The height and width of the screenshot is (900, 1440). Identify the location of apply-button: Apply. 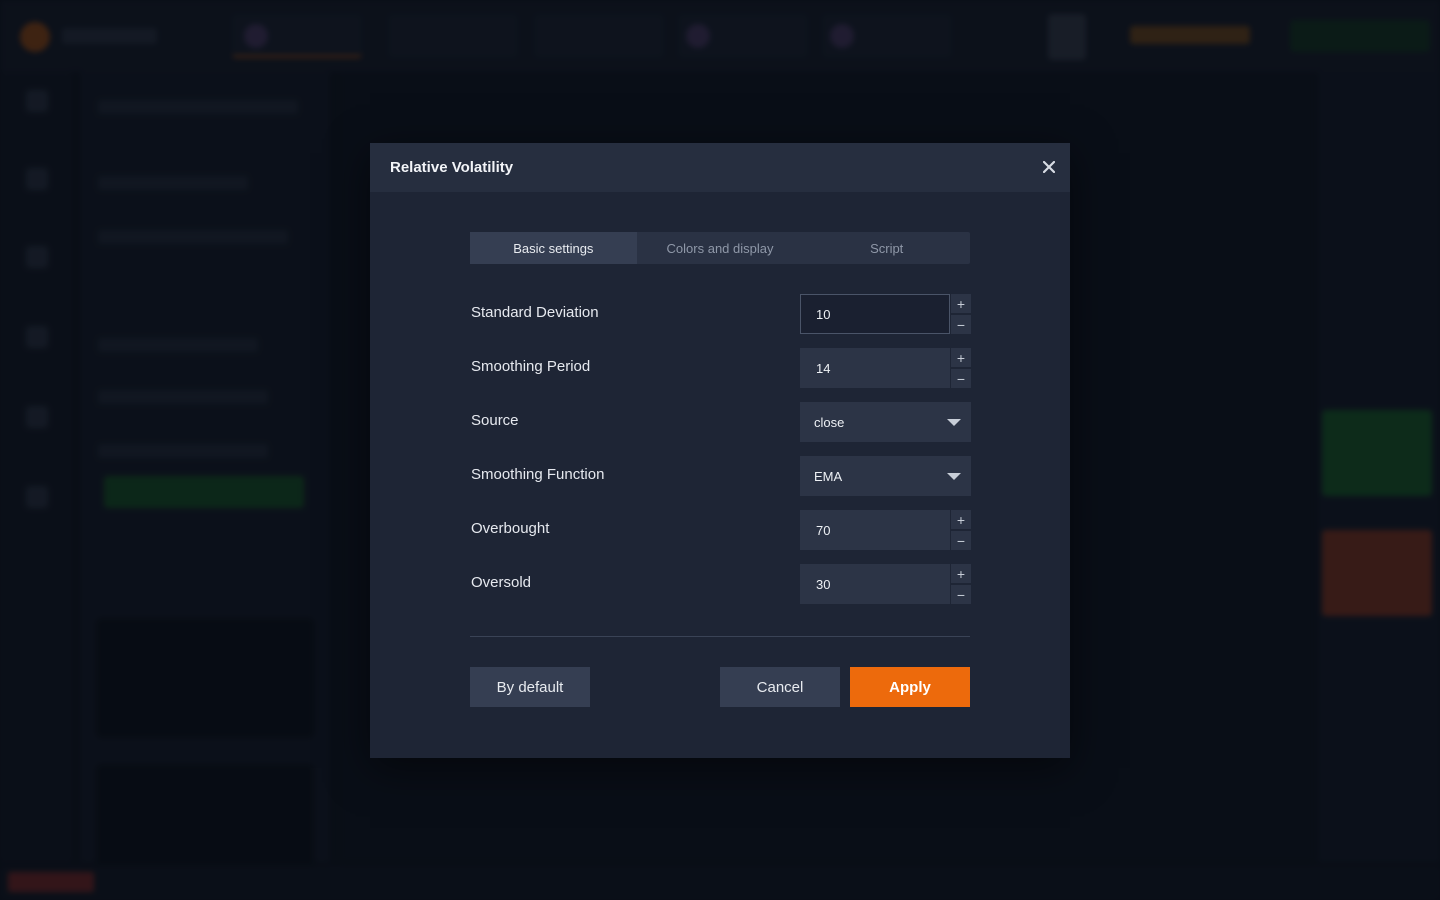
(910, 687).